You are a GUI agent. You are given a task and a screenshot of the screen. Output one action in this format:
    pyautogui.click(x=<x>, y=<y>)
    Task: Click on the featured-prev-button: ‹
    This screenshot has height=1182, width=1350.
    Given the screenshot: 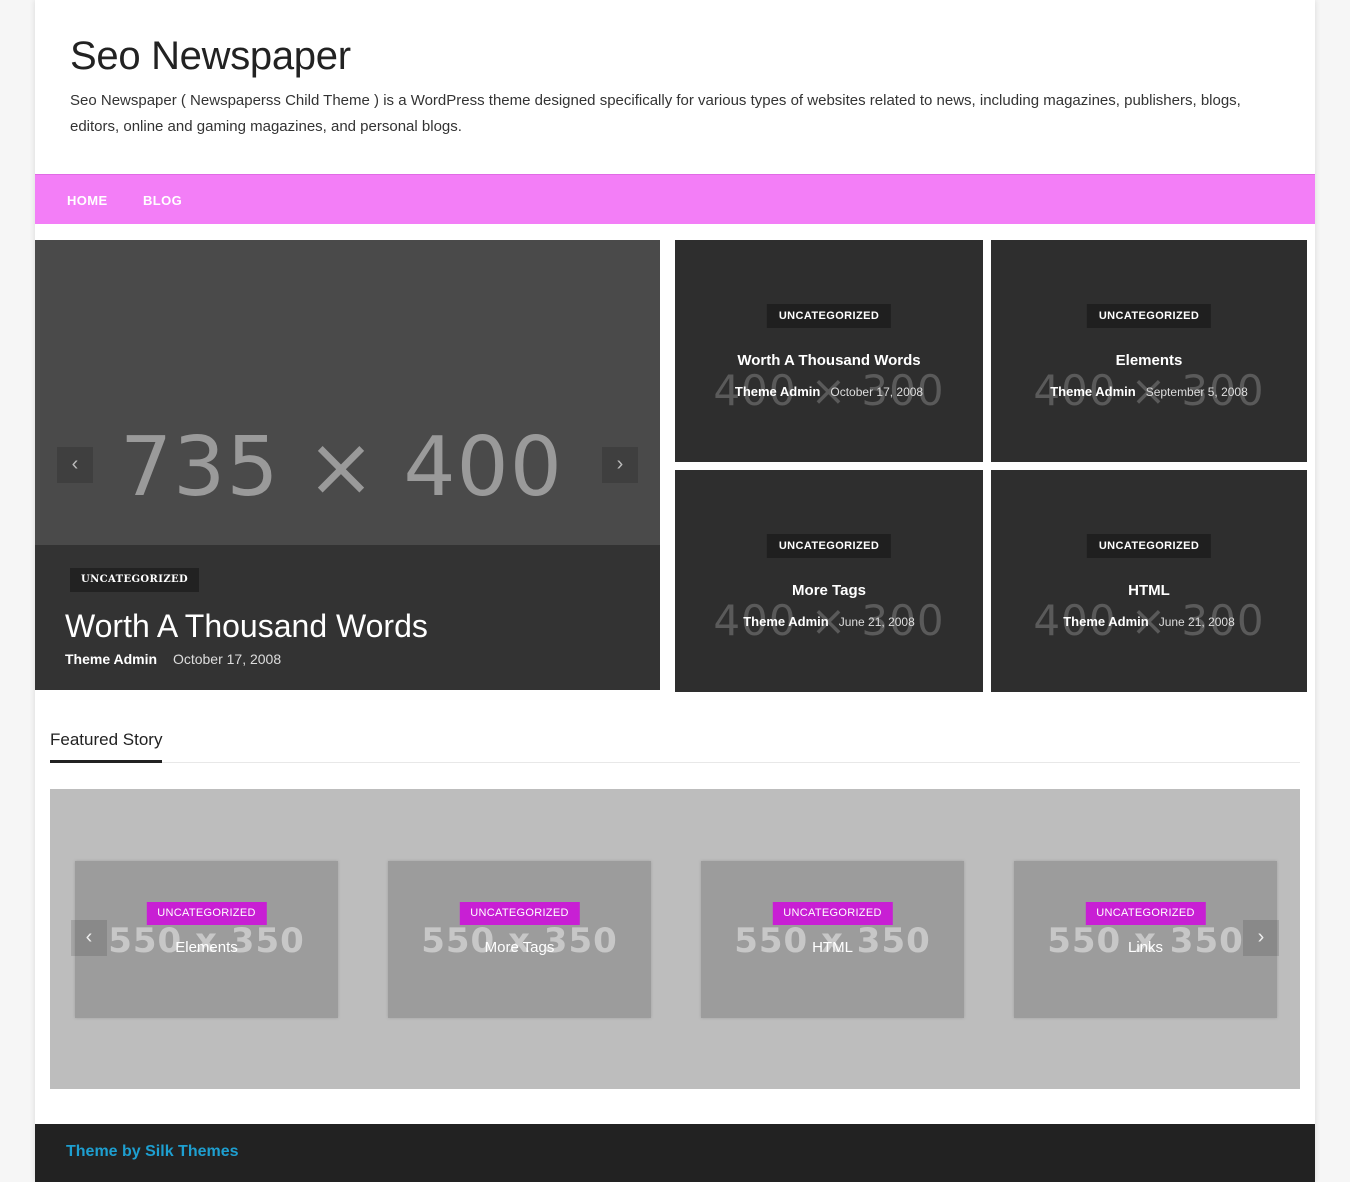 What is the action you would take?
    pyautogui.click(x=89, y=938)
    